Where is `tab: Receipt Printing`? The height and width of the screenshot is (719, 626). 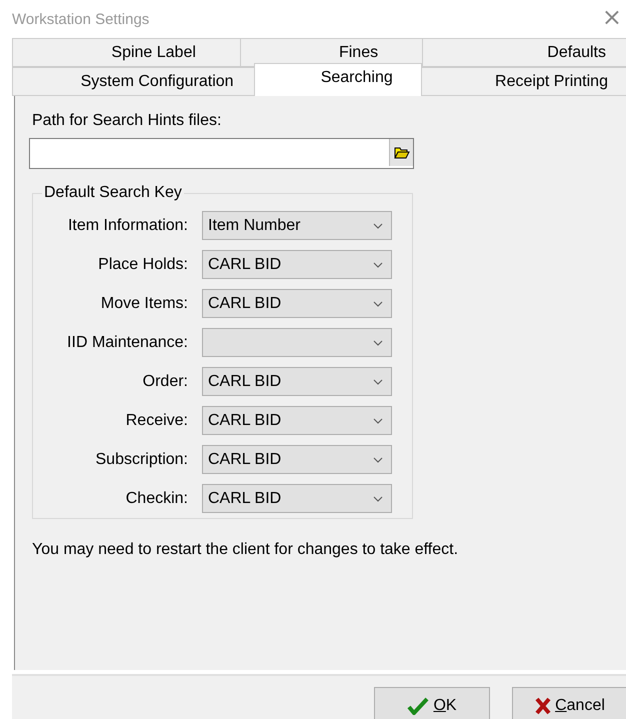 tab: Receipt Printing is located at coordinates (523, 81).